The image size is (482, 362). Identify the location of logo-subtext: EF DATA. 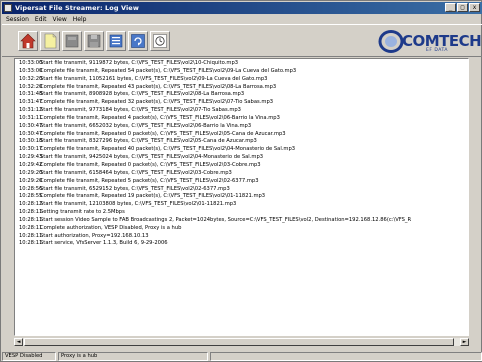
(437, 50).